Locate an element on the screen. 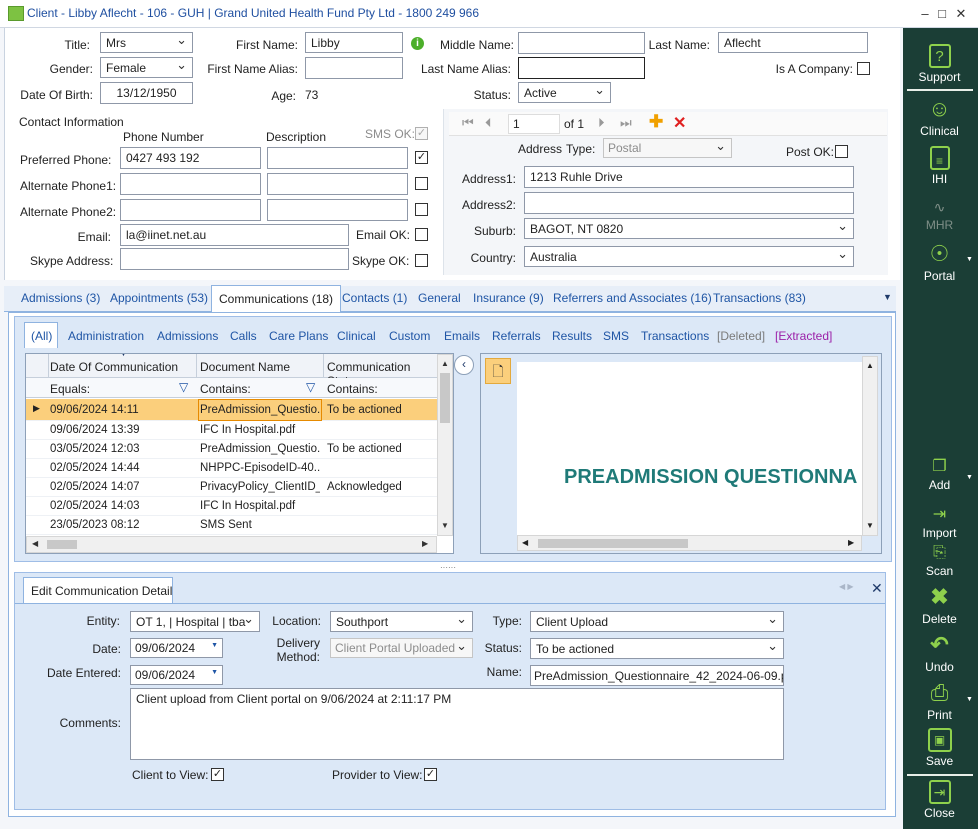 The width and height of the screenshot is (978, 829). filter-document: Contains: is located at coordinates (225, 389).